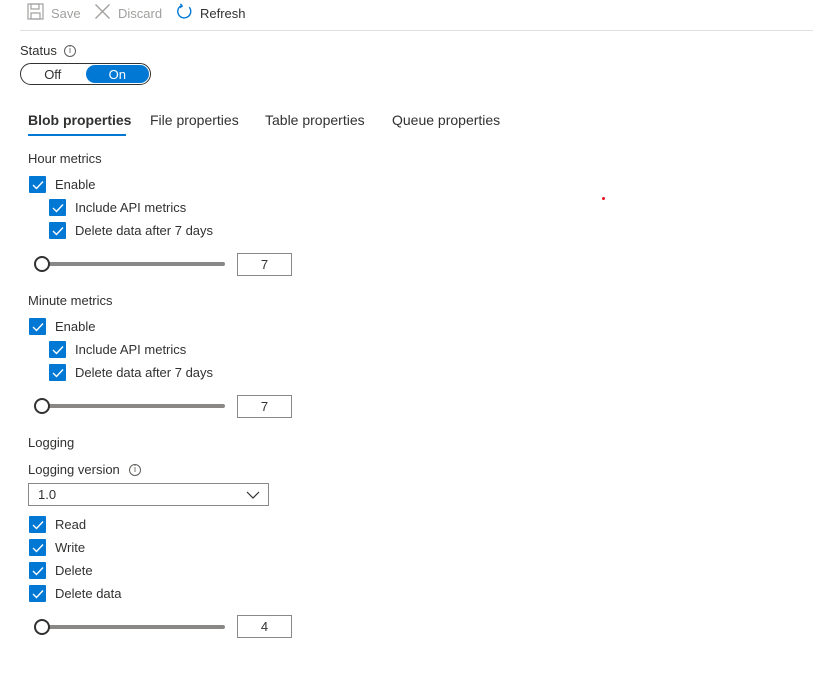  I want to click on hour-retention-input: 7, so click(264, 264).